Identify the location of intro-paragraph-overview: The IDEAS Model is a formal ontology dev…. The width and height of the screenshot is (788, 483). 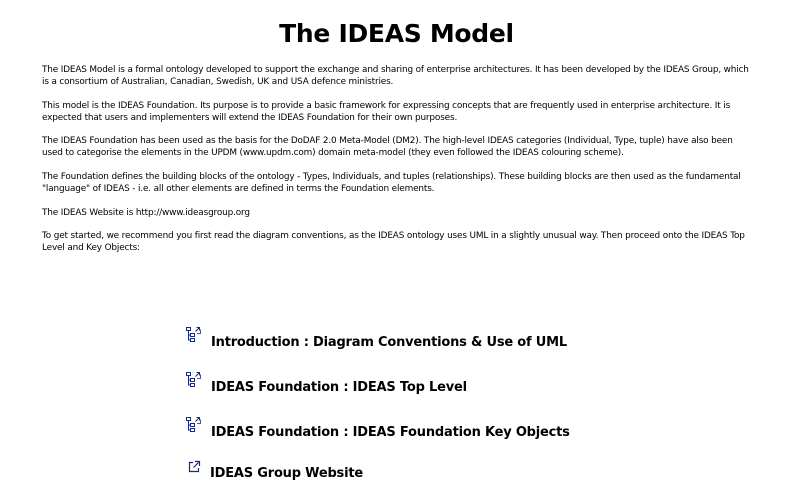
(395, 76).